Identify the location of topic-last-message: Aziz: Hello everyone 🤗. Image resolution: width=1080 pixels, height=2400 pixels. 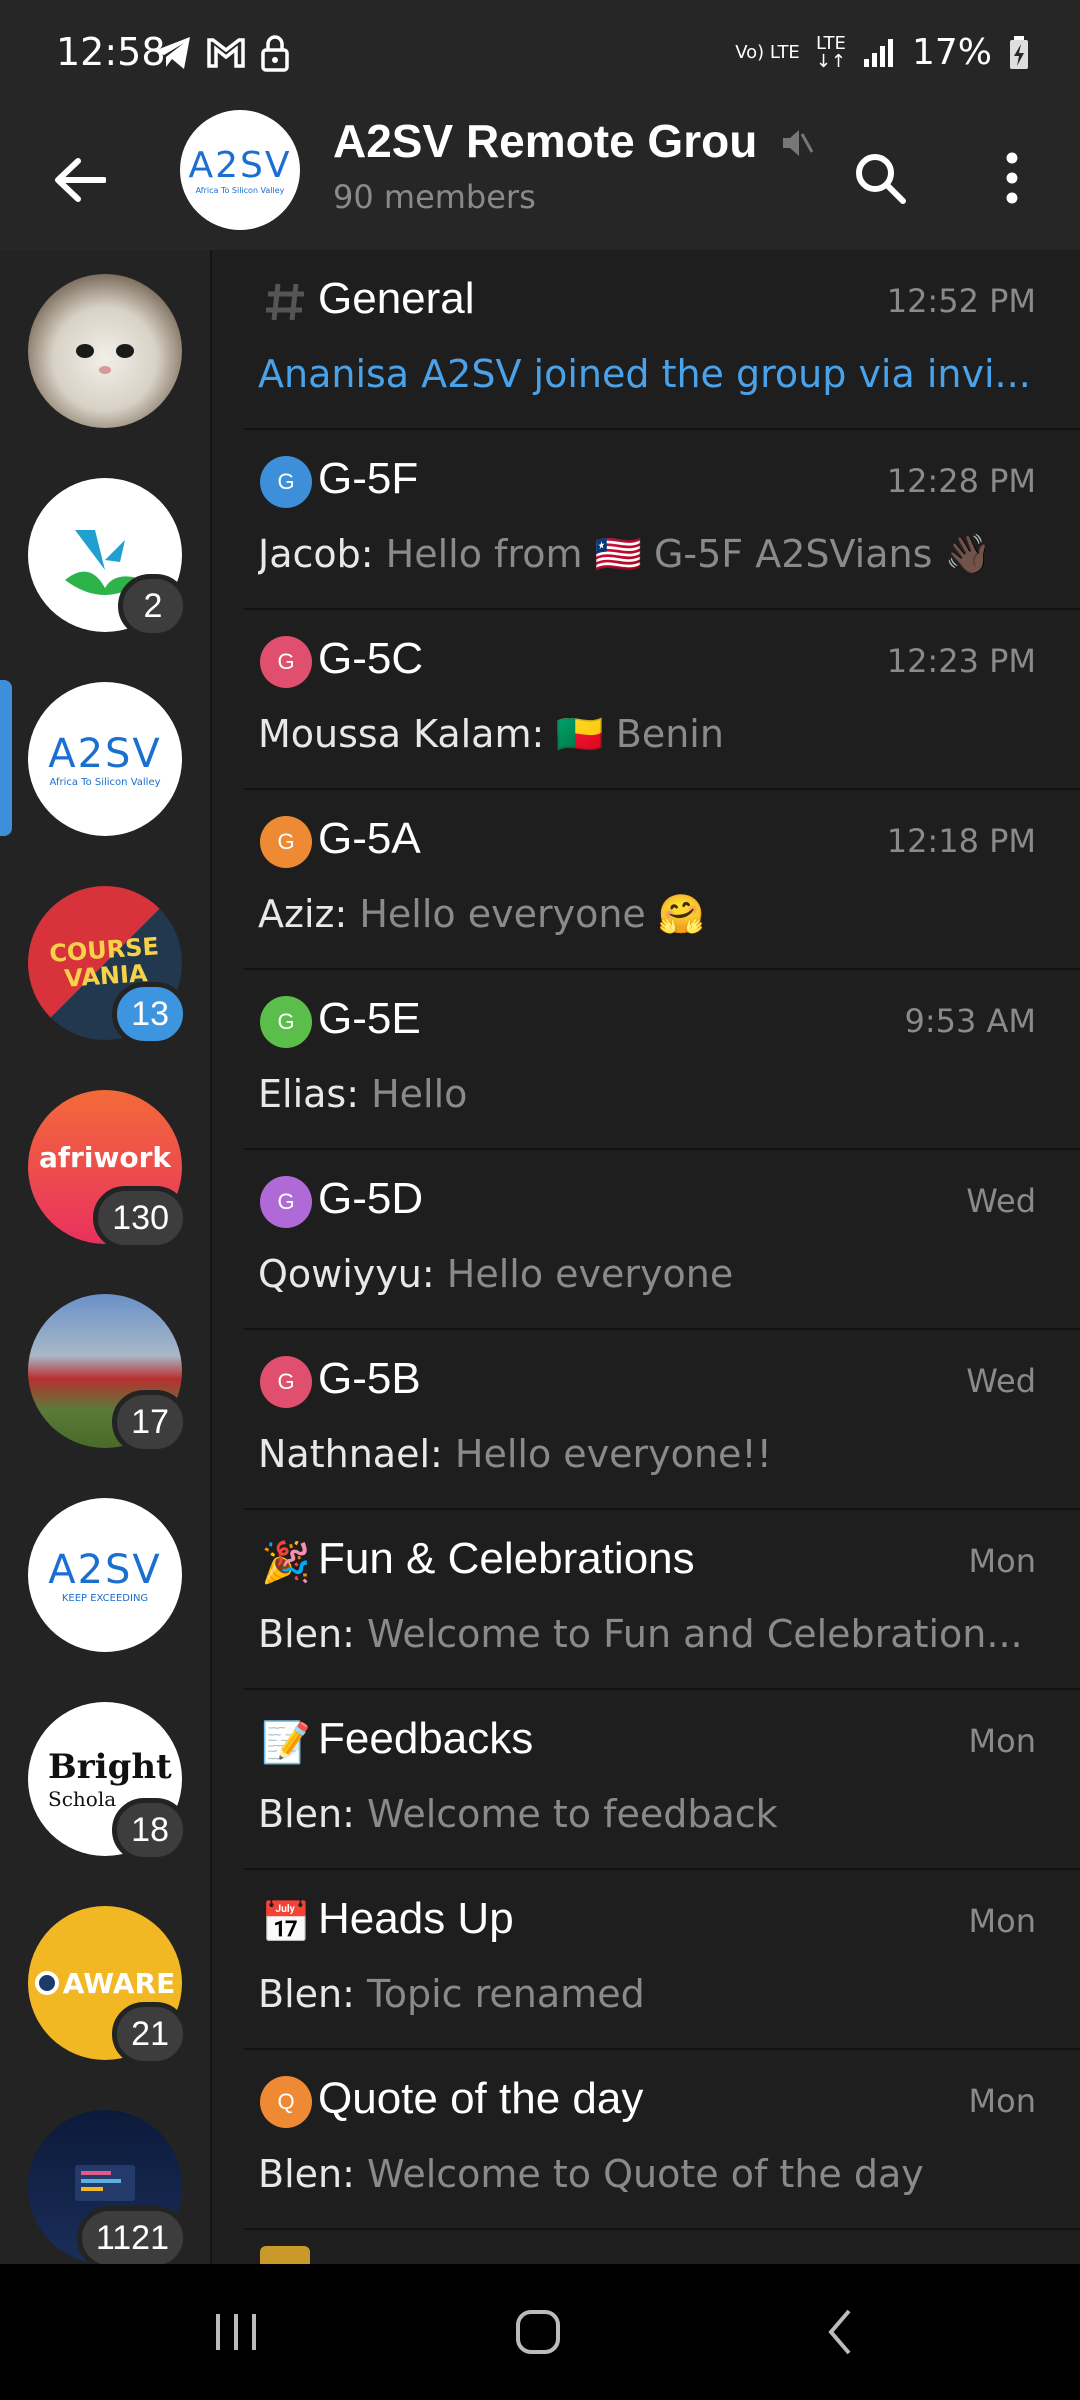
(648, 914).